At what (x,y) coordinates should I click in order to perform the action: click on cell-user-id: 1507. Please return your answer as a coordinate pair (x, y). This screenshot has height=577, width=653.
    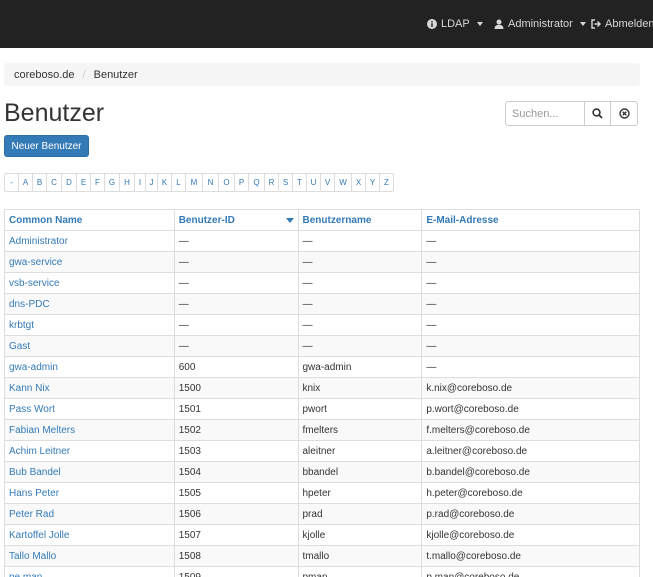
    Looking at the image, I should click on (236, 535).